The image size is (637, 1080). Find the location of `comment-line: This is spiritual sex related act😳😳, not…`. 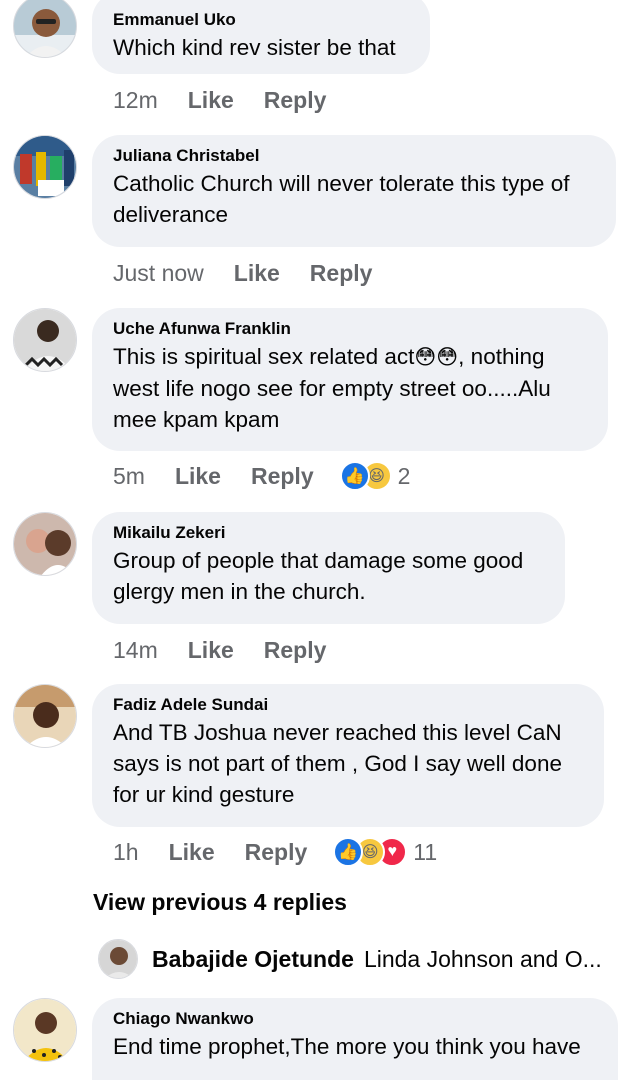

comment-line: This is spiritual sex related act😳😳, not… is located at coordinates (350, 357).